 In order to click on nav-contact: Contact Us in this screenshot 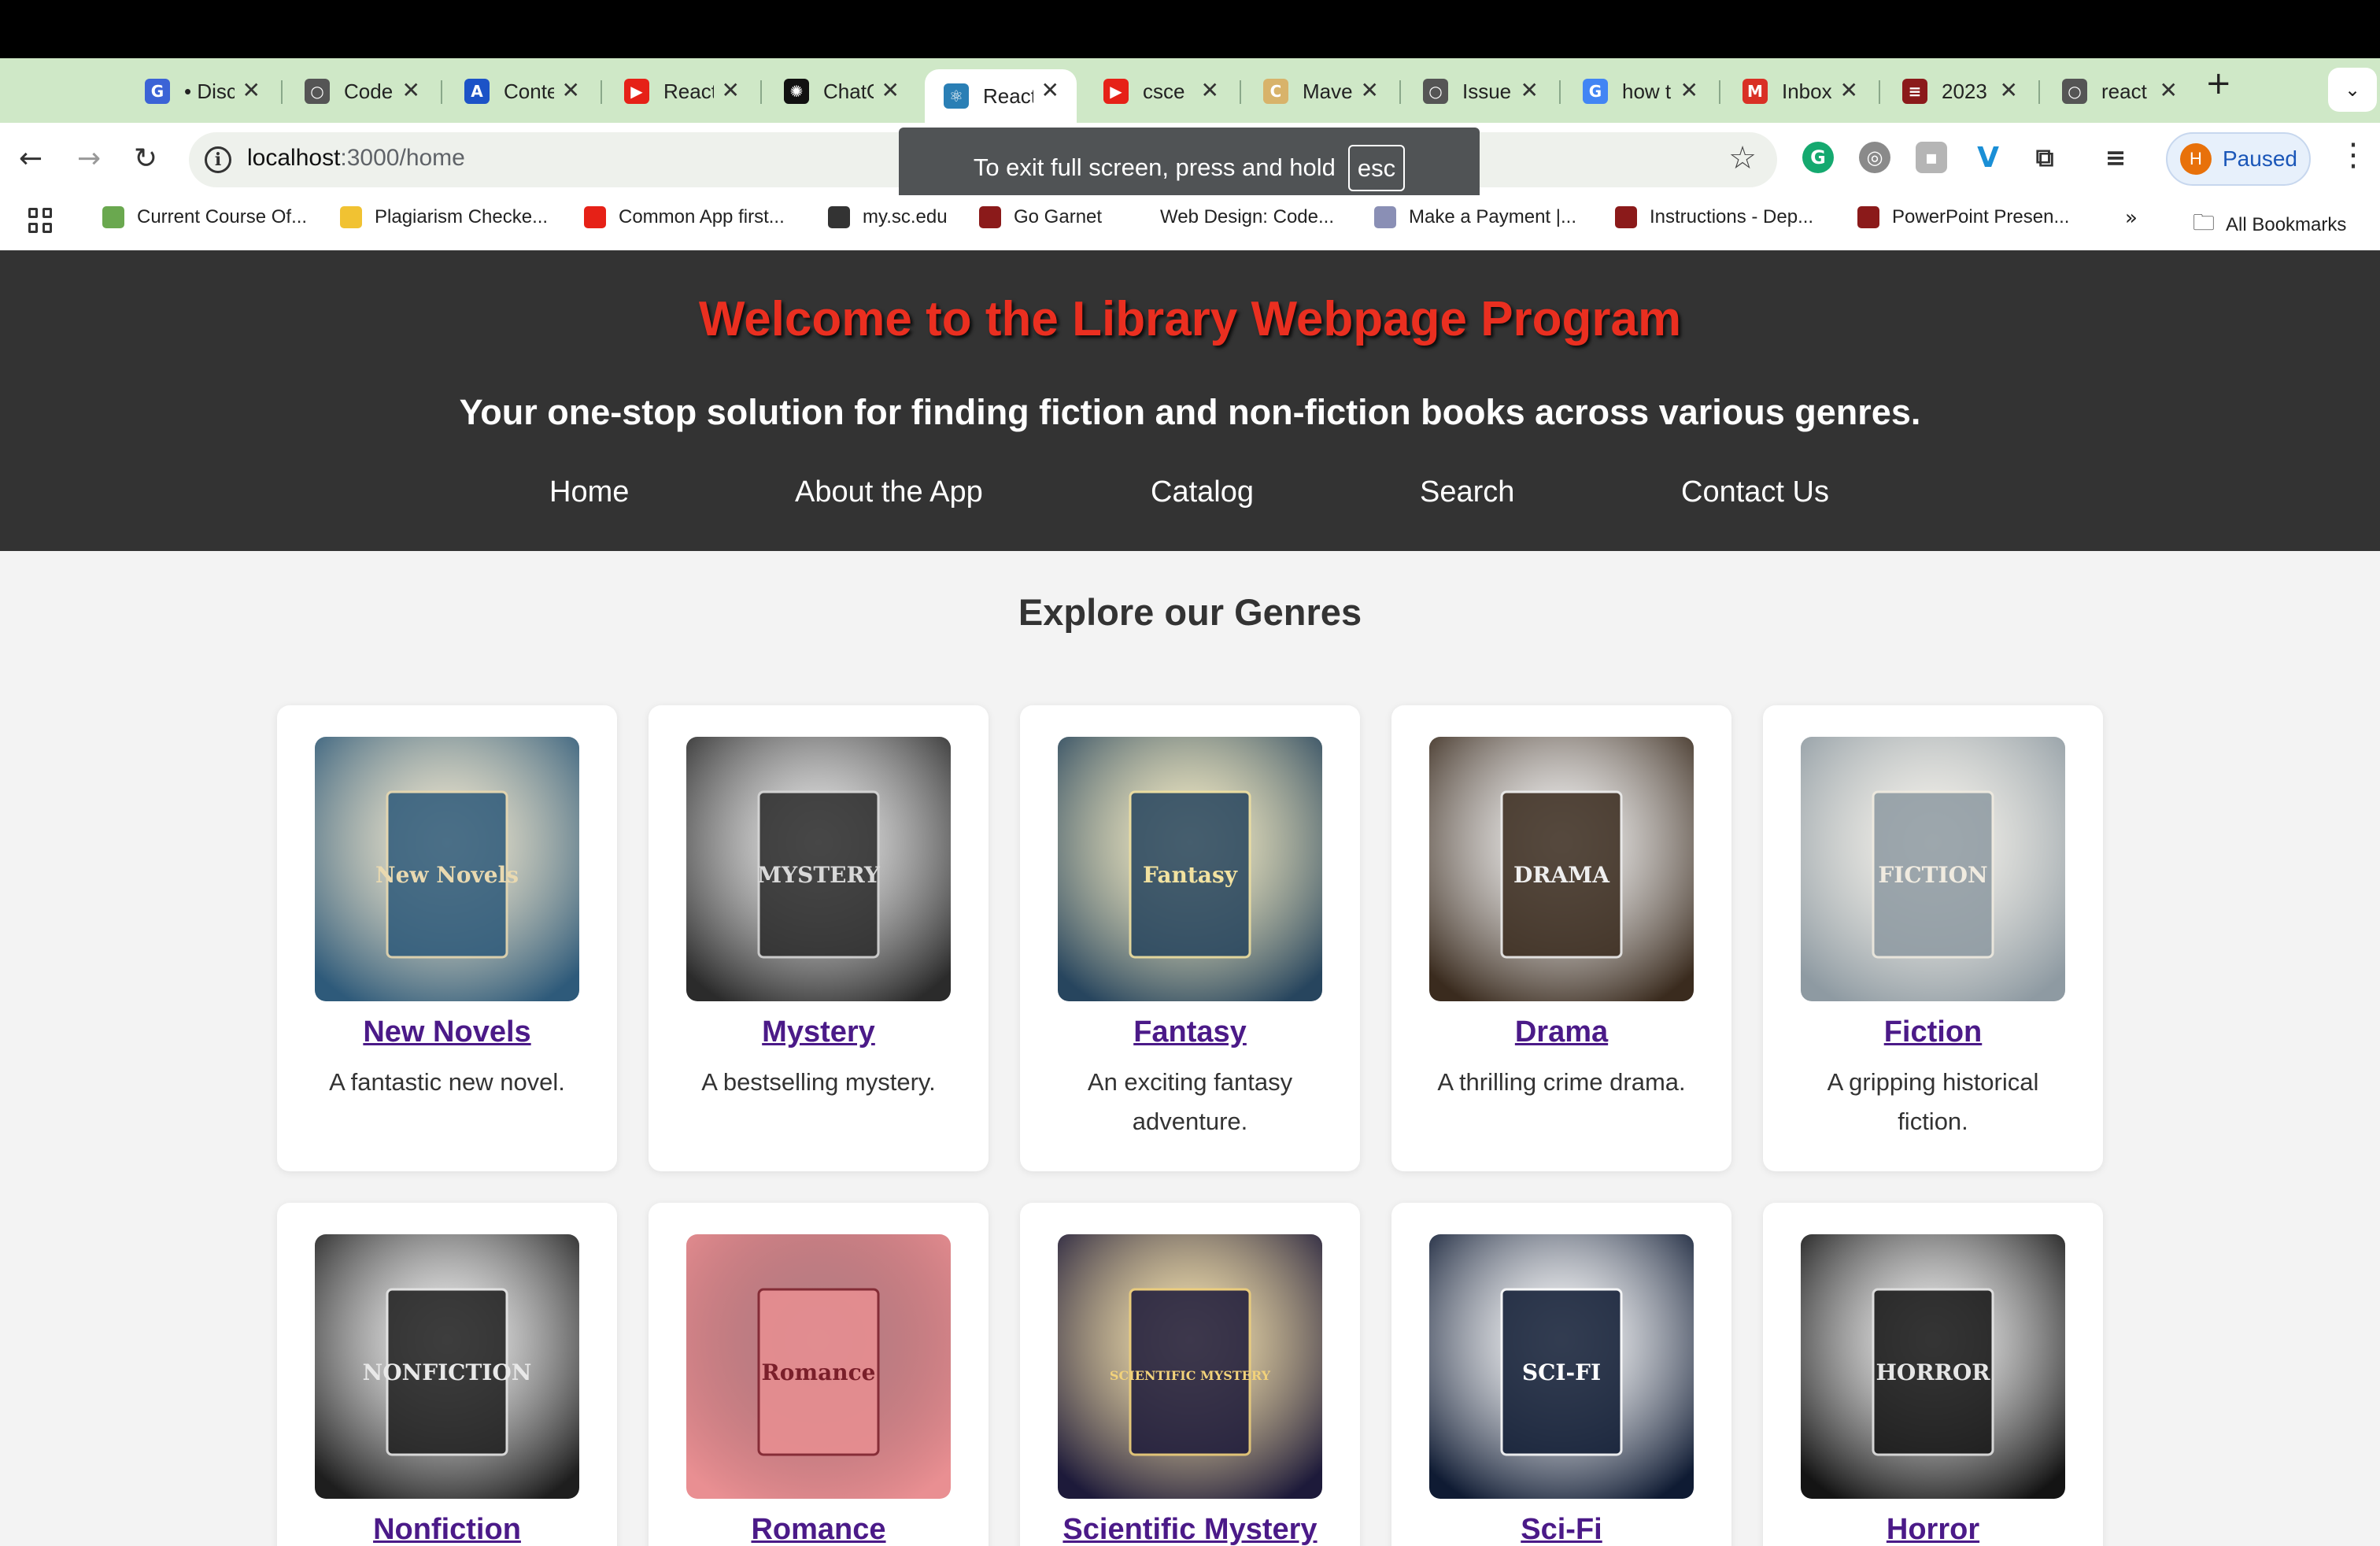, I will do `click(1755, 492)`.